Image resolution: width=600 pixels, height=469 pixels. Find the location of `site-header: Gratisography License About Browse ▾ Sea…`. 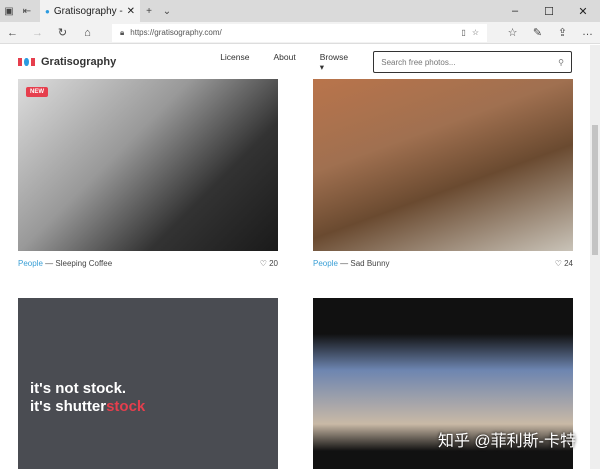

site-header: Gratisography License About Browse ▾ Sea… is located at coordinates (295, 62).